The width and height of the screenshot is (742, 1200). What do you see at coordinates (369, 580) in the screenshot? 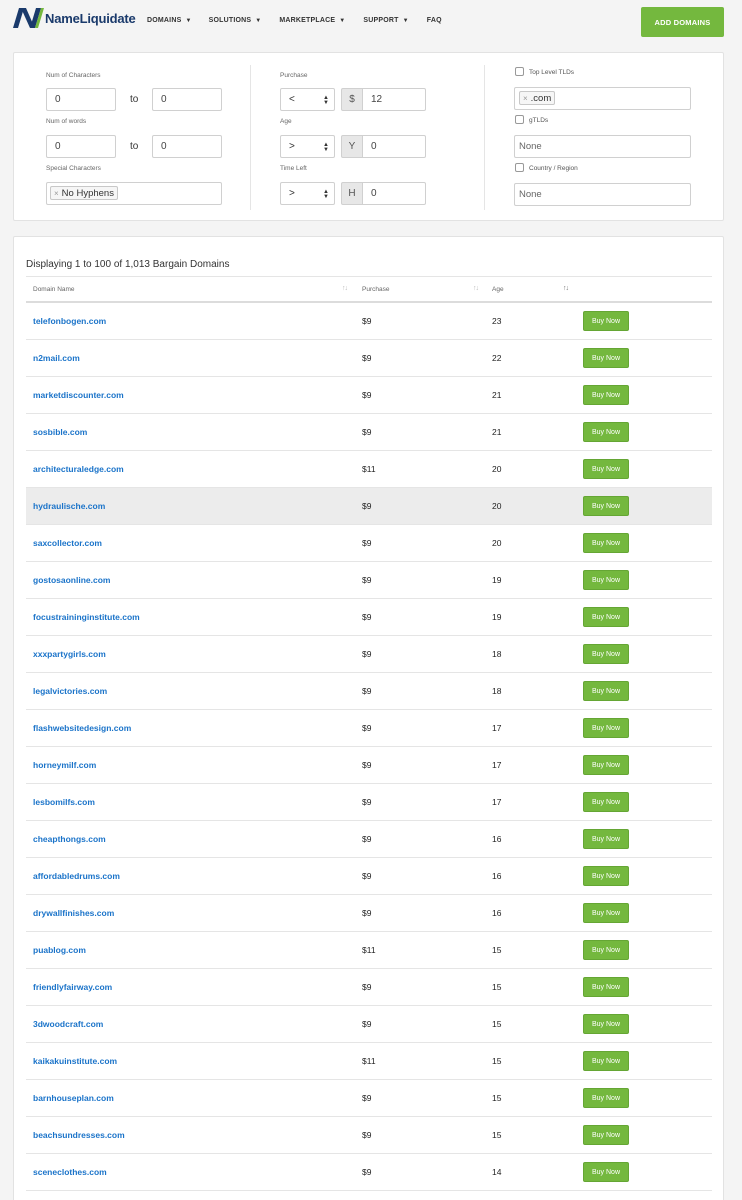
I see `table-row: gostosaonline.com $9 19 Buy Now` at bounding box center [369, 580].